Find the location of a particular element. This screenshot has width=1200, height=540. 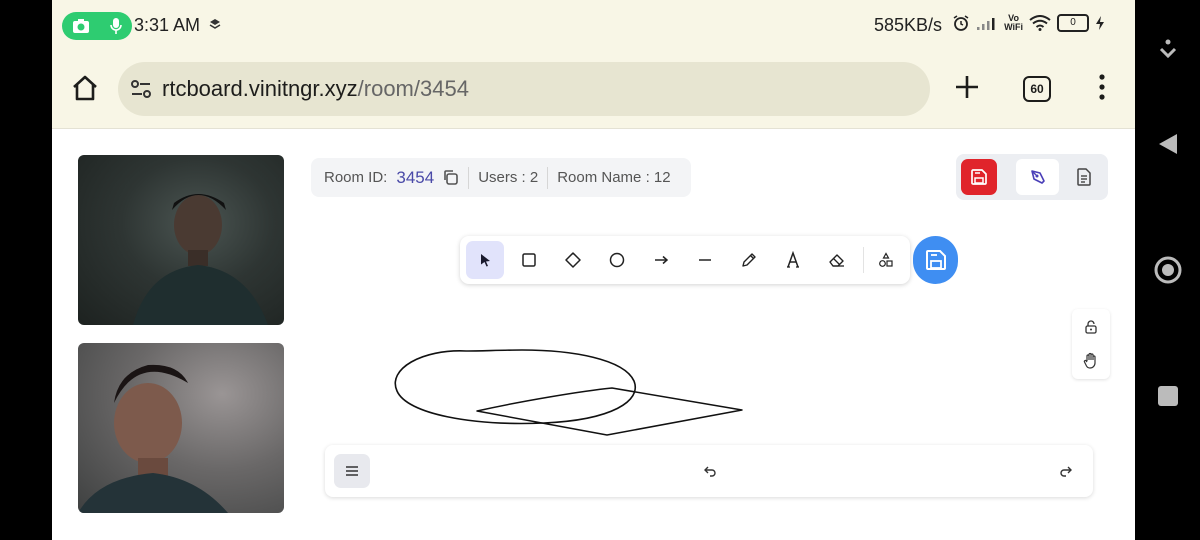

tool-diamond is located at coordinates (573, 260).